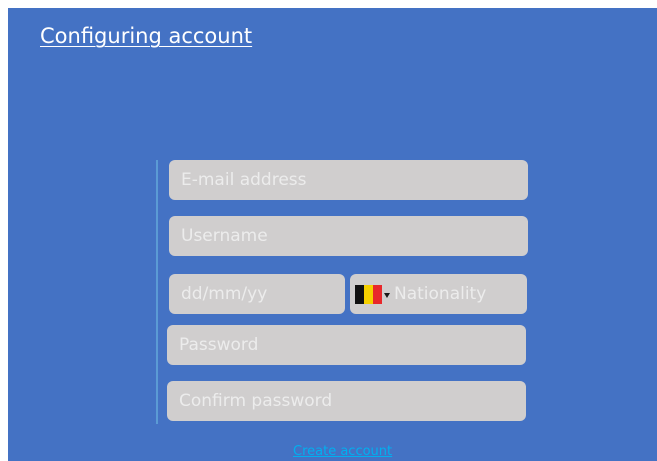  What do you see at coordinates (224, 236) in the screenshot?
I see `username-placeholder: Username` at bounding box center [224, 236].